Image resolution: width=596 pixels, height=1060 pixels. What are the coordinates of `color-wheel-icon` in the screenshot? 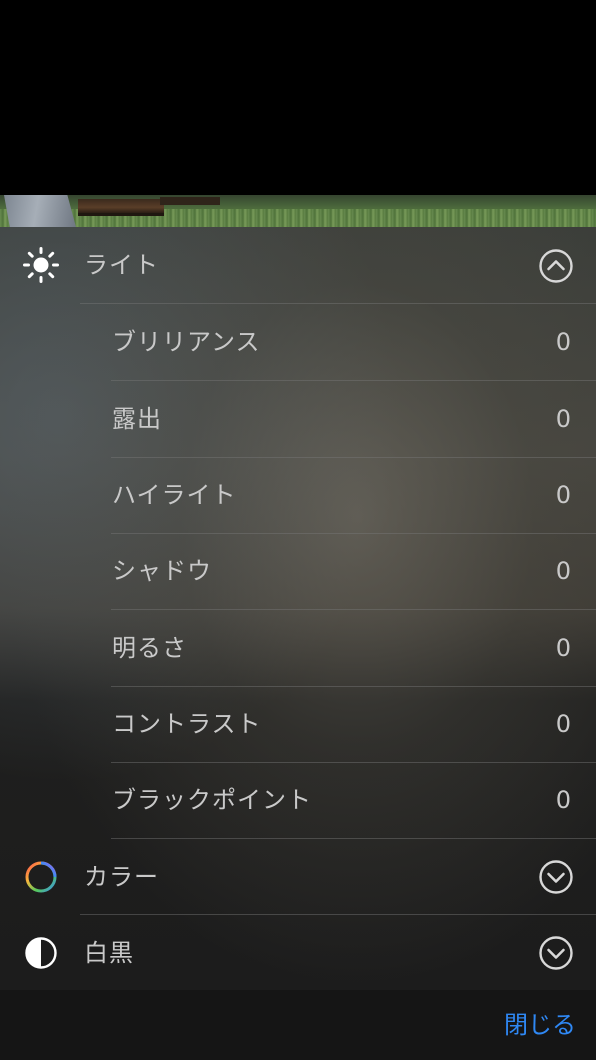 It's located at (41, 877).